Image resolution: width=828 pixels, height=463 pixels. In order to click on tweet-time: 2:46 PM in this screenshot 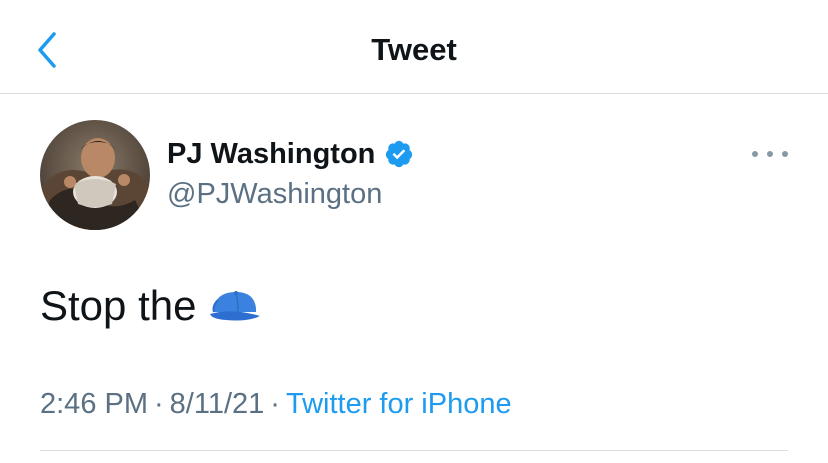, I will do `click(94, 404)`.